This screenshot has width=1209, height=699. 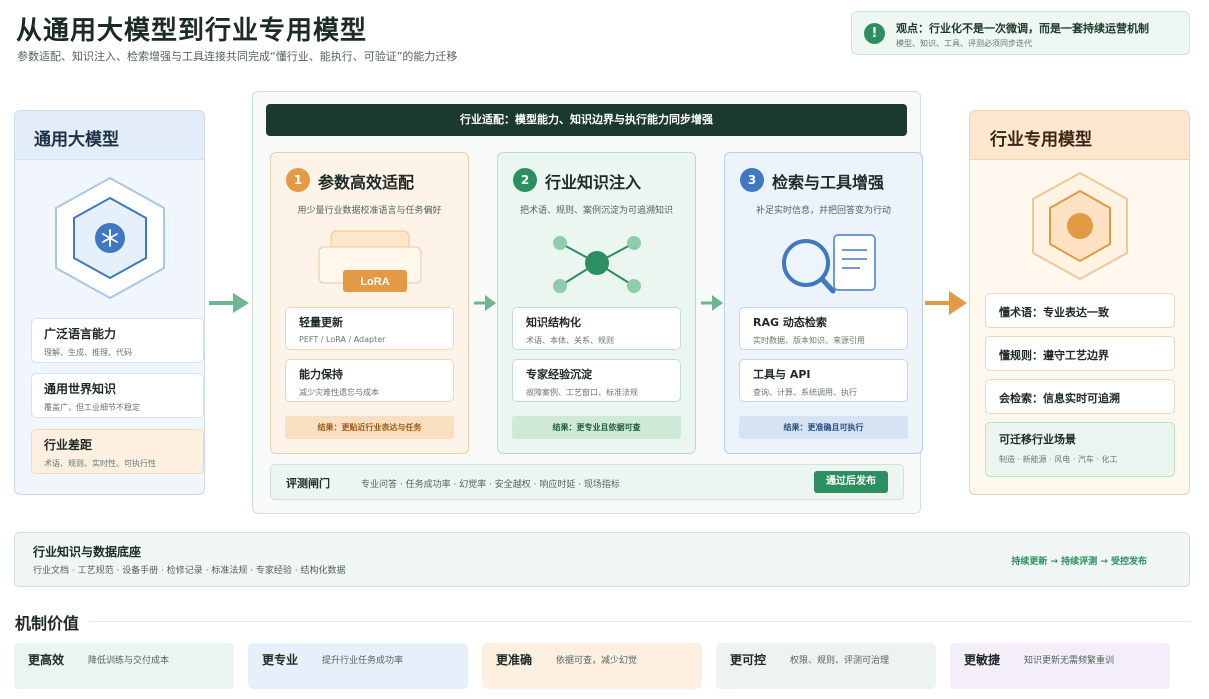 I want to click on card-desc: 术语、规则、实时性、可执行性, so click(x=100, y=463).